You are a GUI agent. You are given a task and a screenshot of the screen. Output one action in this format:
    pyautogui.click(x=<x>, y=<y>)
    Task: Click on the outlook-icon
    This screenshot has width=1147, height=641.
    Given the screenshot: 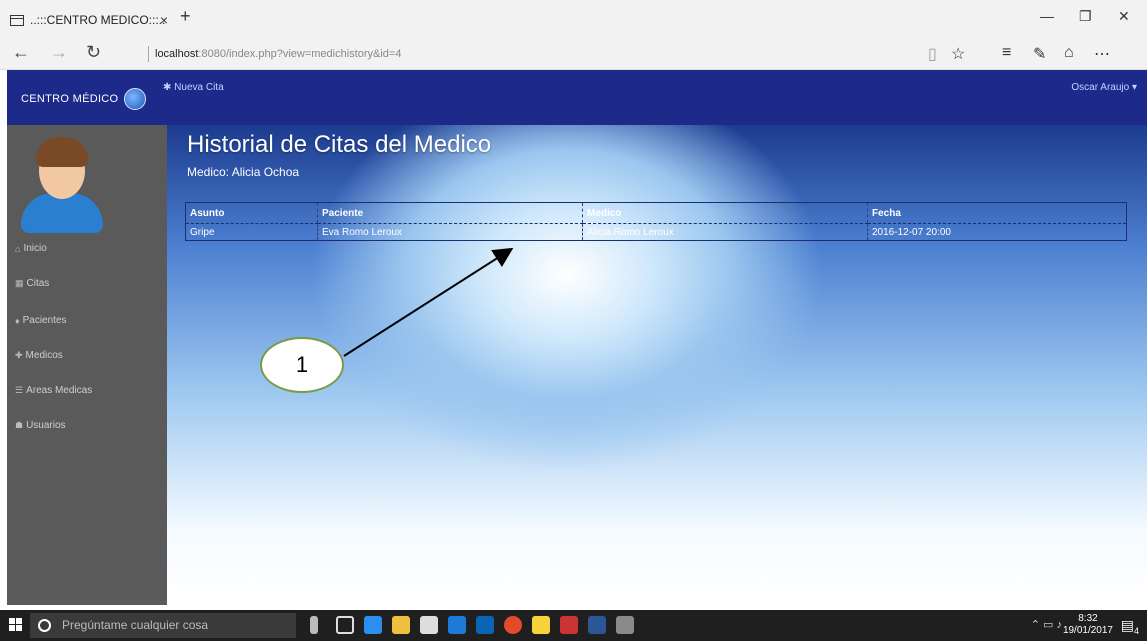 What is the action you would take?
    pyautogui.click(x=485, y=625)
    